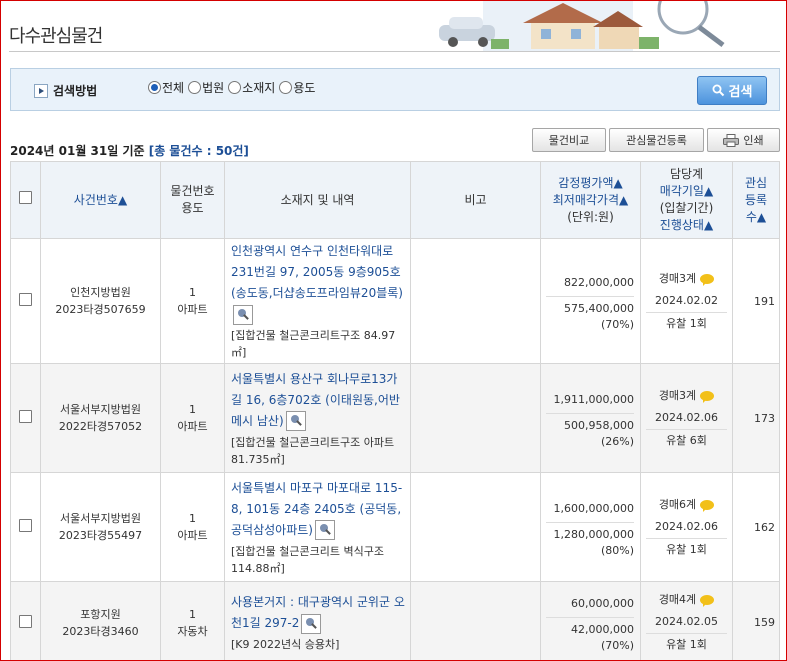  I want to click on sale-date: 2024.02.02, so click(686, 301).